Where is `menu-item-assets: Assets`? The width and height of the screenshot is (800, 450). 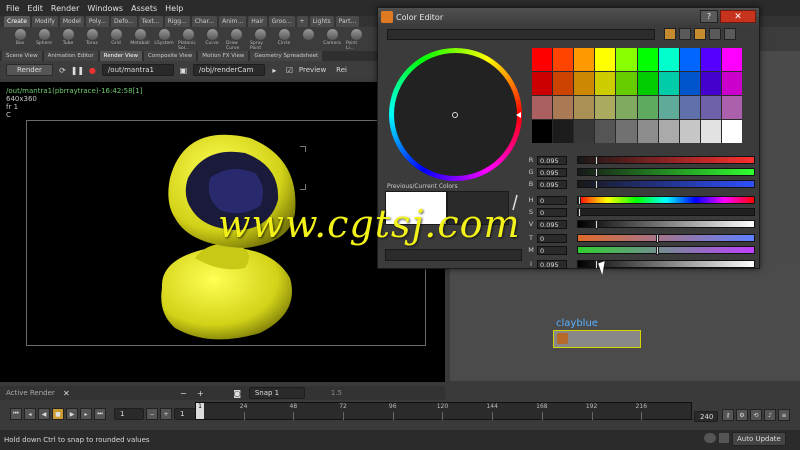 menu-item-assets: Assets is located at coordinates (144, 8).